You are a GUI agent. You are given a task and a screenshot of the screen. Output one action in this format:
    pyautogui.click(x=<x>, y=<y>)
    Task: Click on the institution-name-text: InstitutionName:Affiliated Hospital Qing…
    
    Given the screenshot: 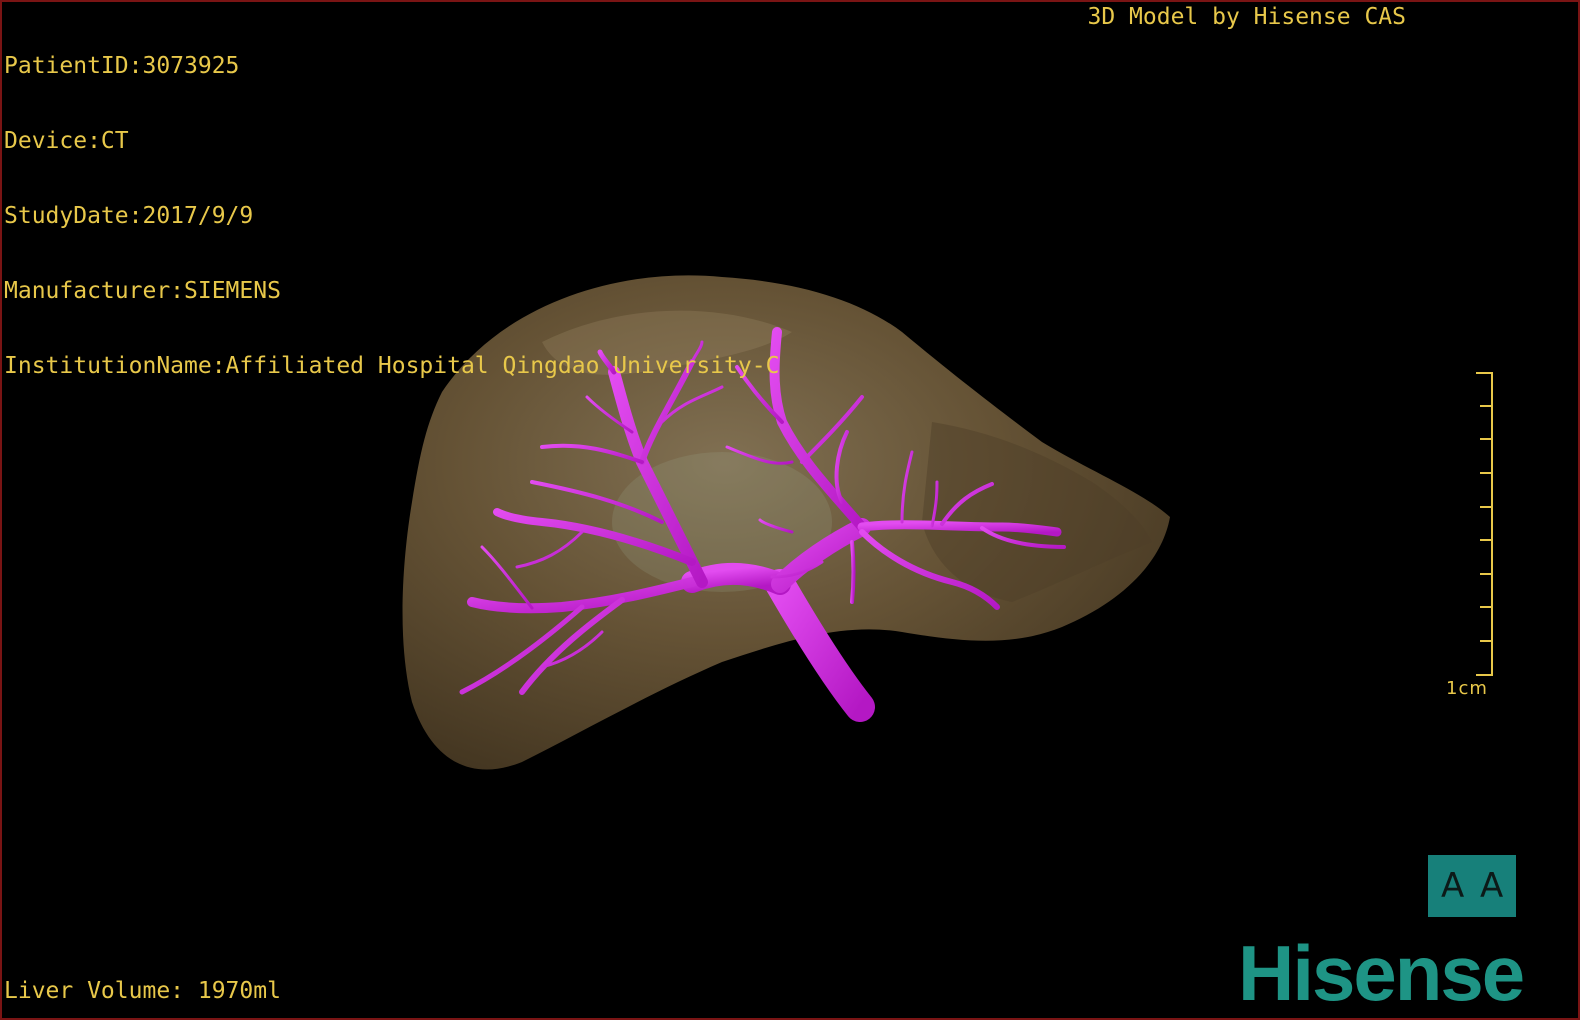 What is the action you would take?
    pyautogui.click(x=392, y=366)
    